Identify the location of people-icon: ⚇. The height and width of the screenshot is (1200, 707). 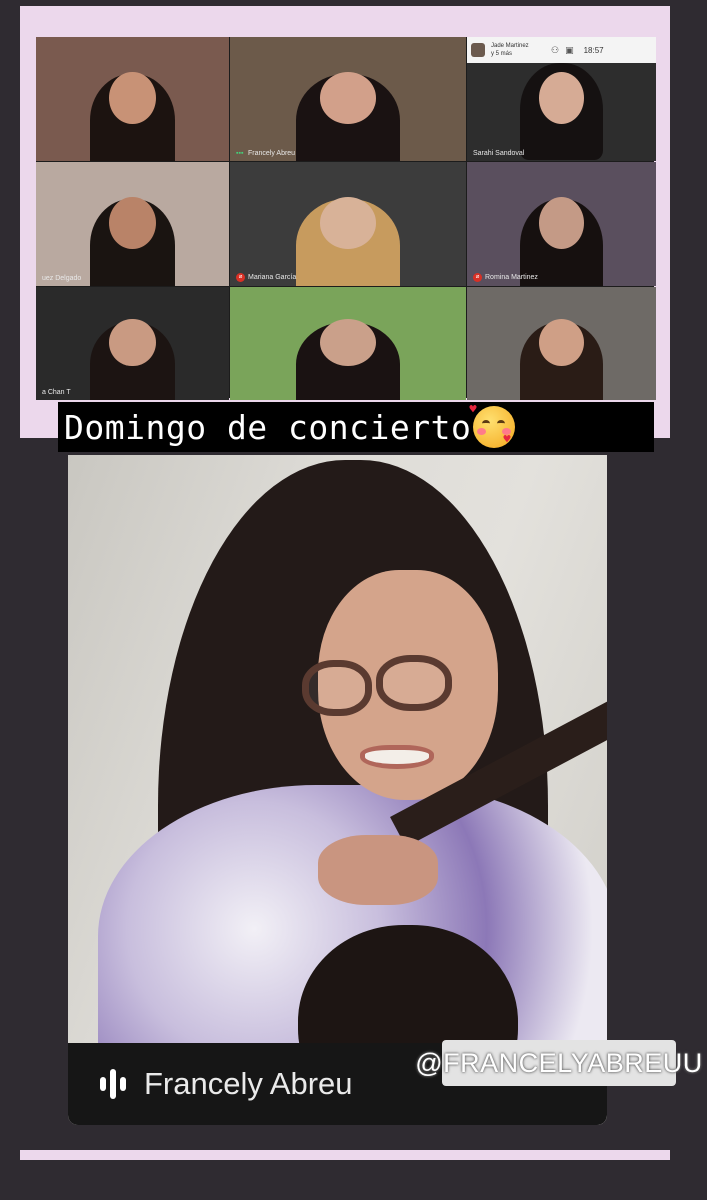
(555, 50).